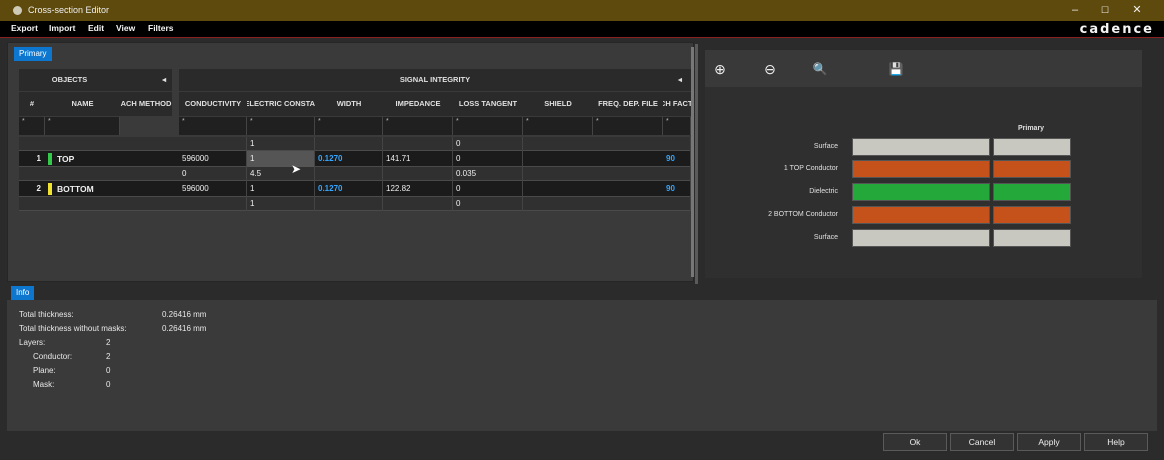 The width and height of the screenshot is (1164, 460). I want to click on total-thickness-value: 0.26416 mm, so click(184, 314).